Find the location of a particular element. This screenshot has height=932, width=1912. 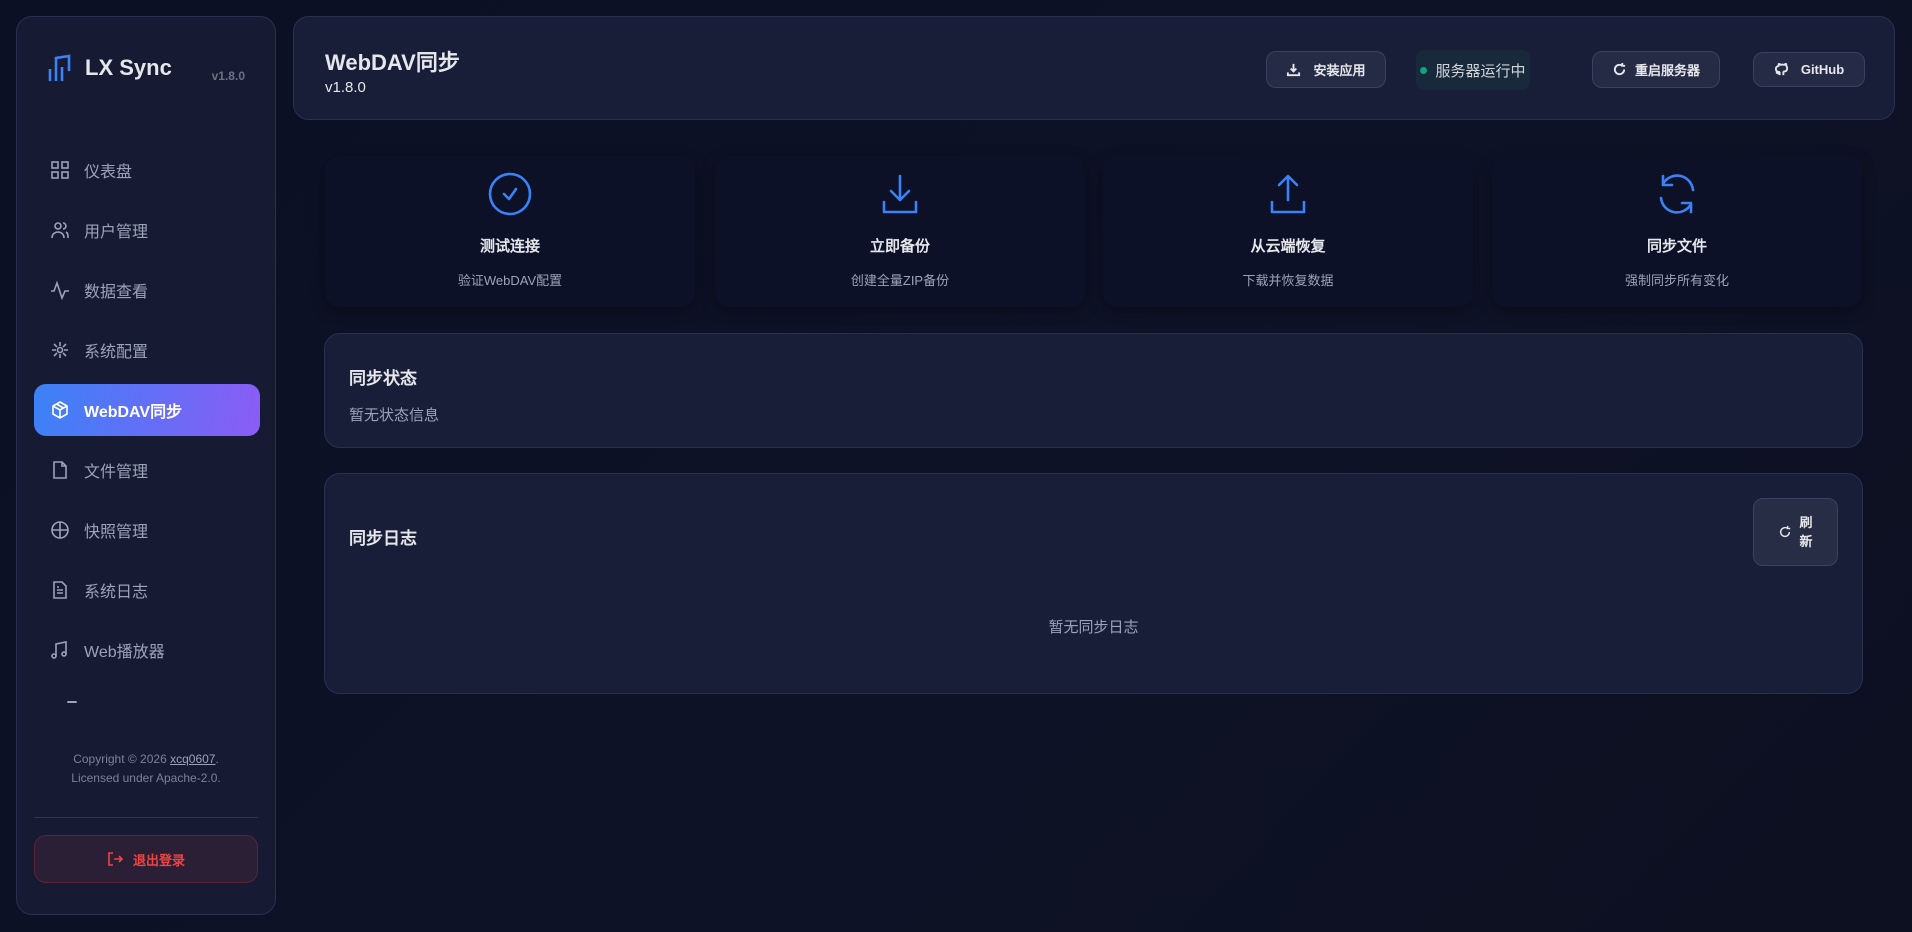

sync-files-card: 同步文件强制同步所有变化 is located at coordinates (1677, 231).